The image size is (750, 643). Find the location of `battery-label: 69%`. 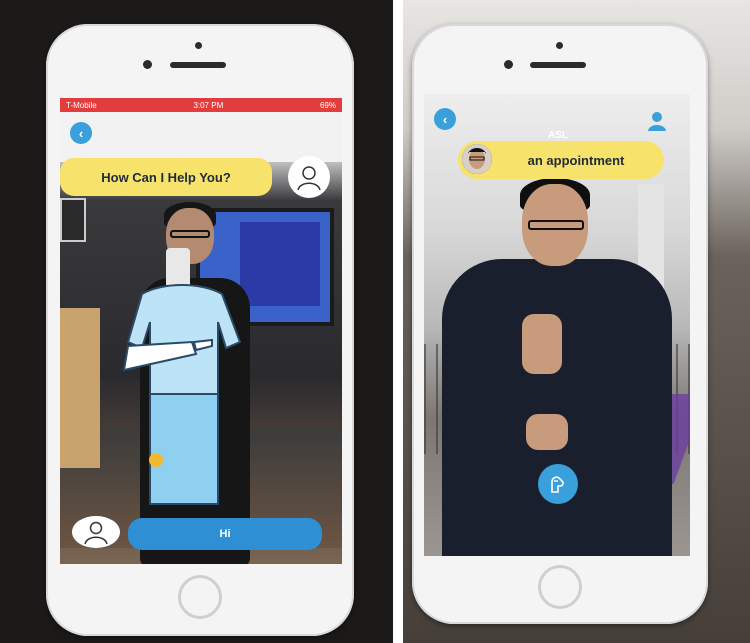

battery-label: 69% is located at coordinates (327, 105).